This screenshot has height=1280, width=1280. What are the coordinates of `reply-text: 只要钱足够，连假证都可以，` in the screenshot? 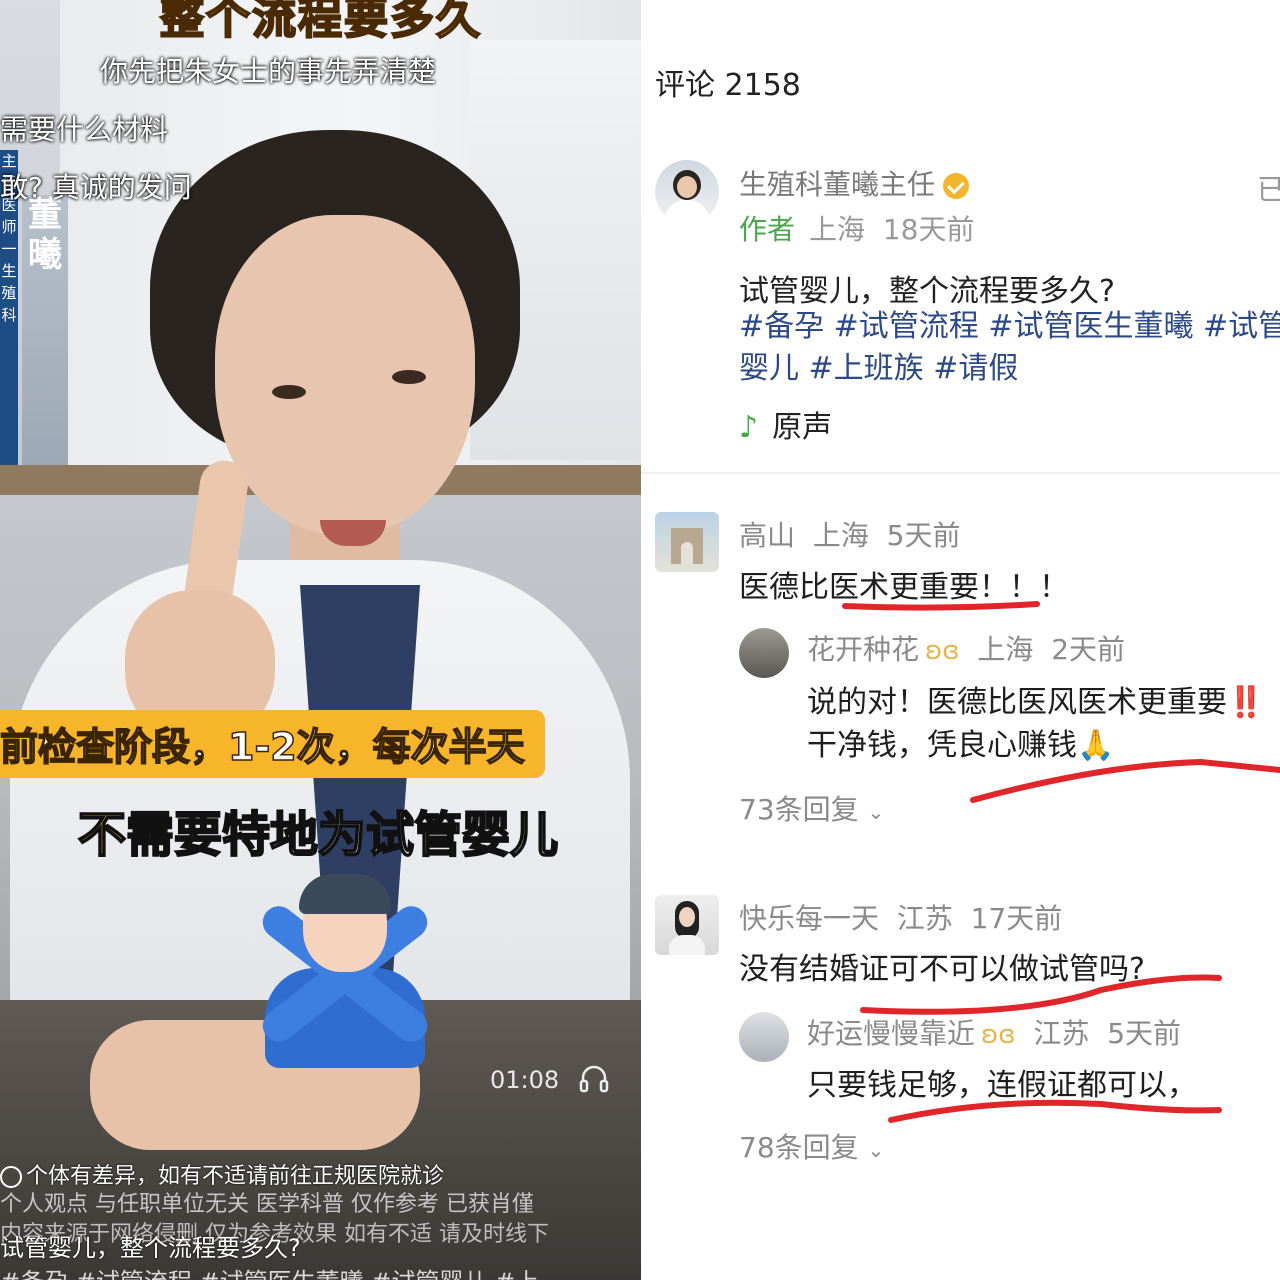 It's located at (1002, 1085).